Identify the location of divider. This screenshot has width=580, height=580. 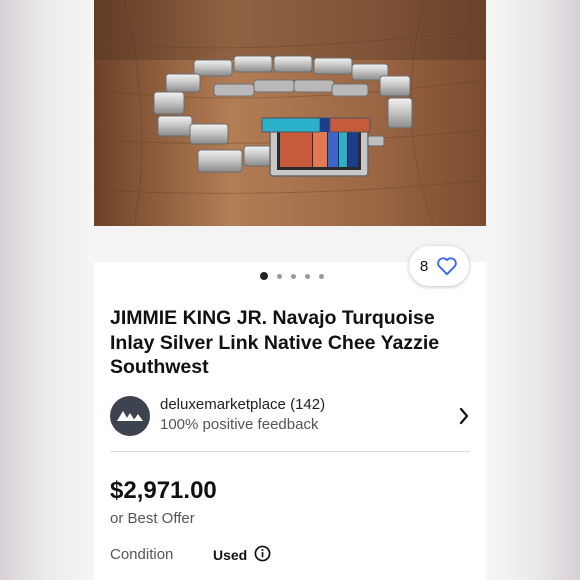
(290, 451).